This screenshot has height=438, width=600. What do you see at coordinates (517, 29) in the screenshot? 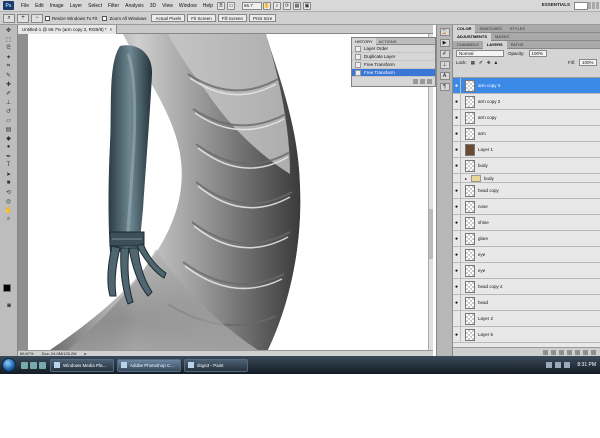
I see `tab-styles: STYLES` at bounding box center [517, 29].